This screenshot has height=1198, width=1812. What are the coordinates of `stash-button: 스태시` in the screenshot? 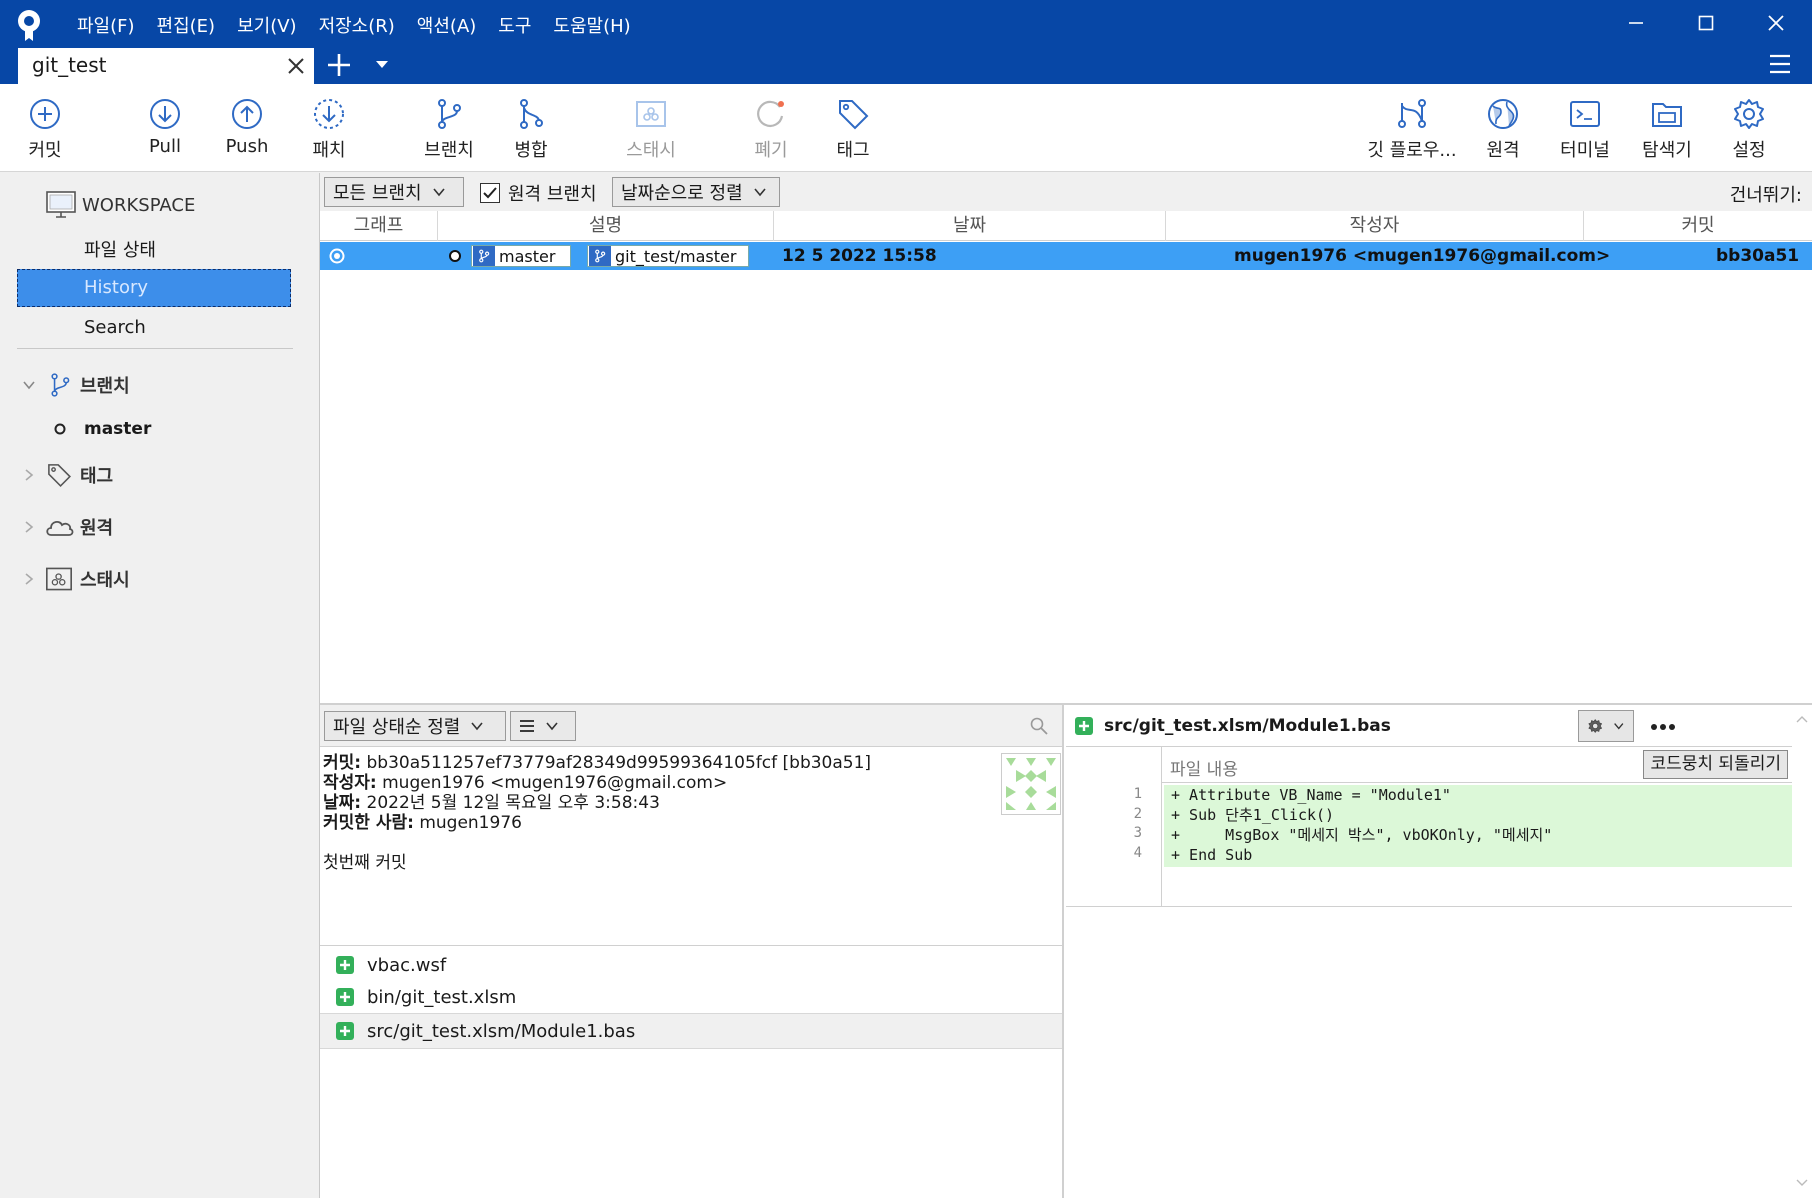 It's located at (651, 129).